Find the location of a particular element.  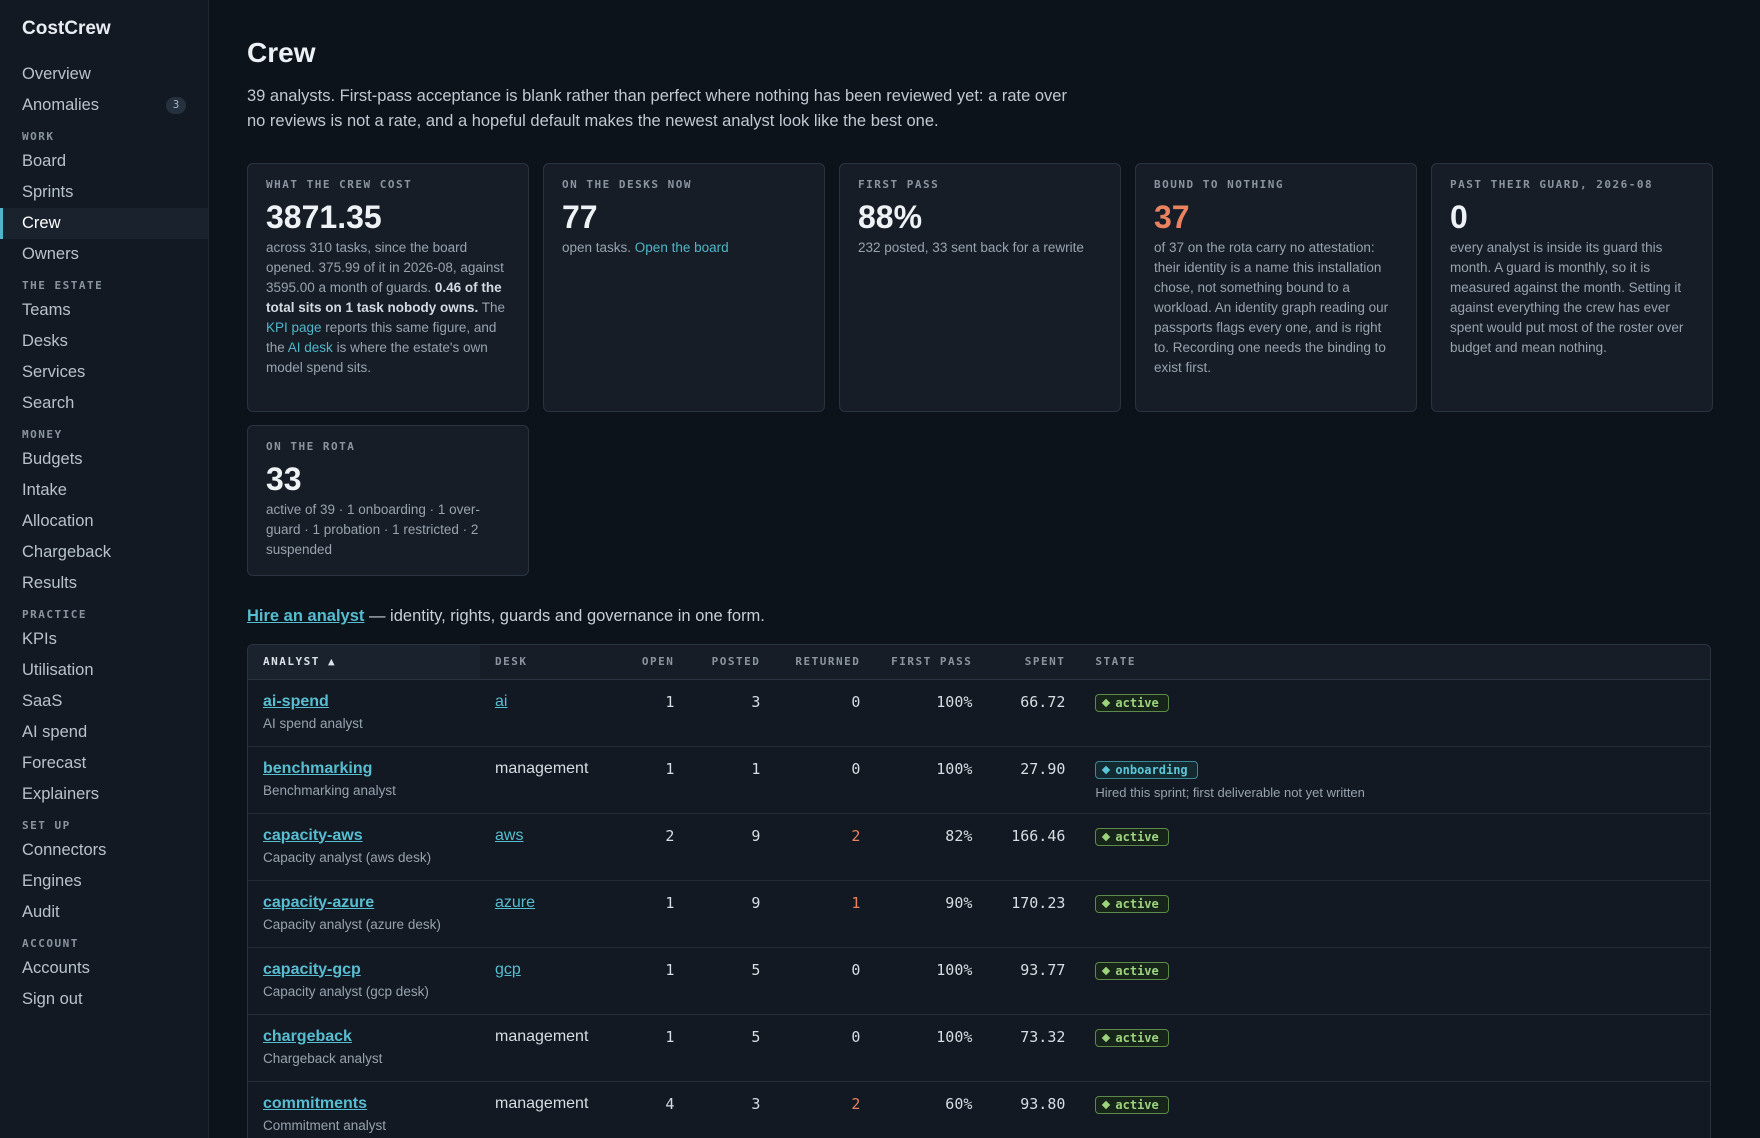

nav-item-chargeback: Chargeback is located at coordinates (104, 552).